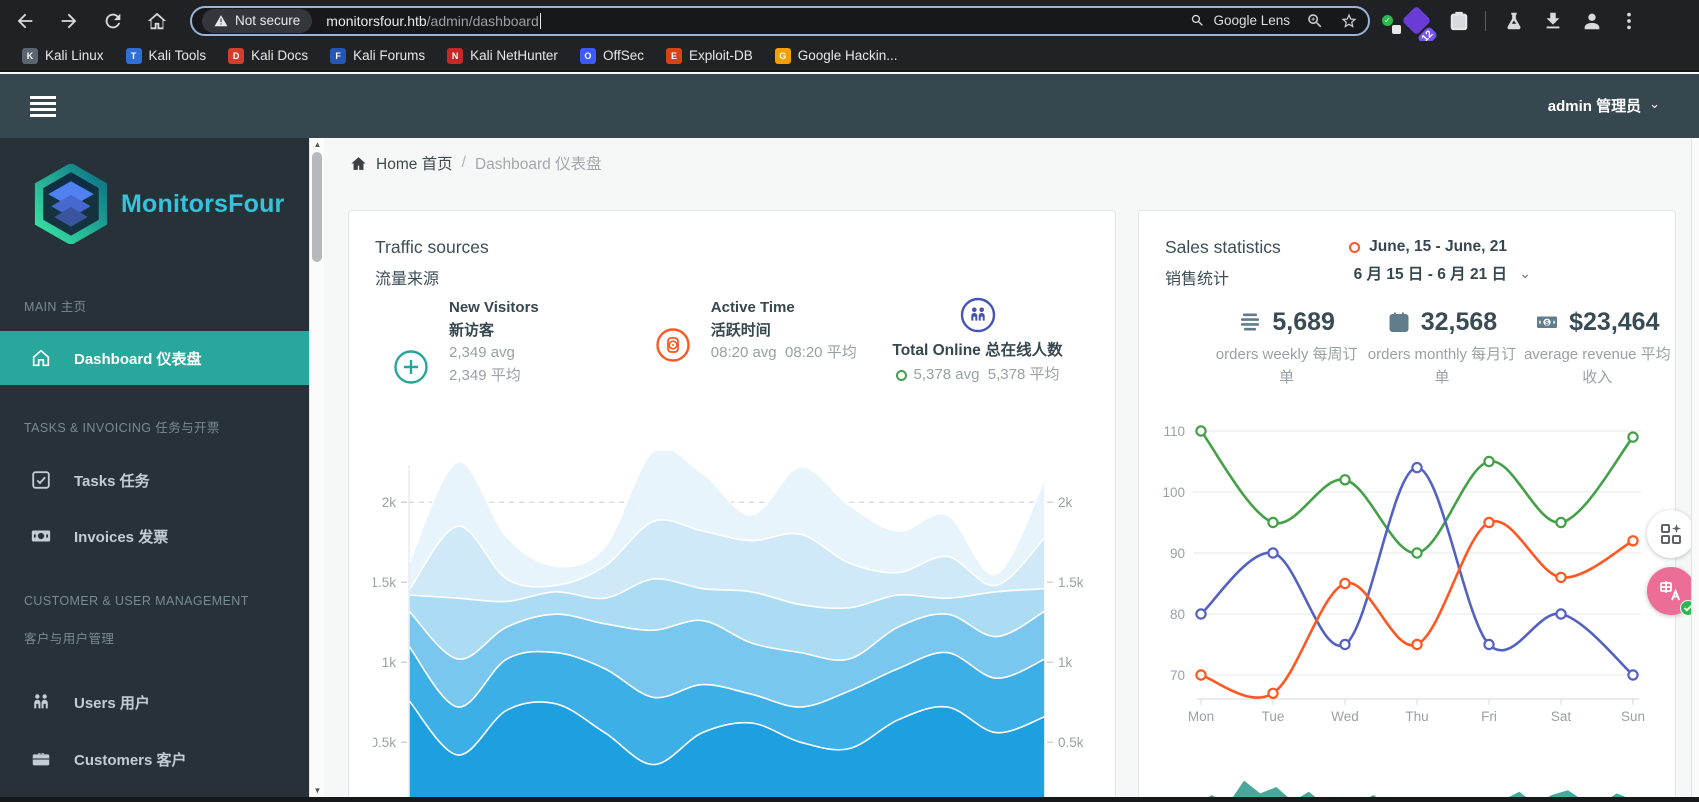 The height and width of the screenshot is (802, 1699). What do you see at coordinates (25, 21) in the screenshot?
I see `back-icon` at bounding box center [25, 21].